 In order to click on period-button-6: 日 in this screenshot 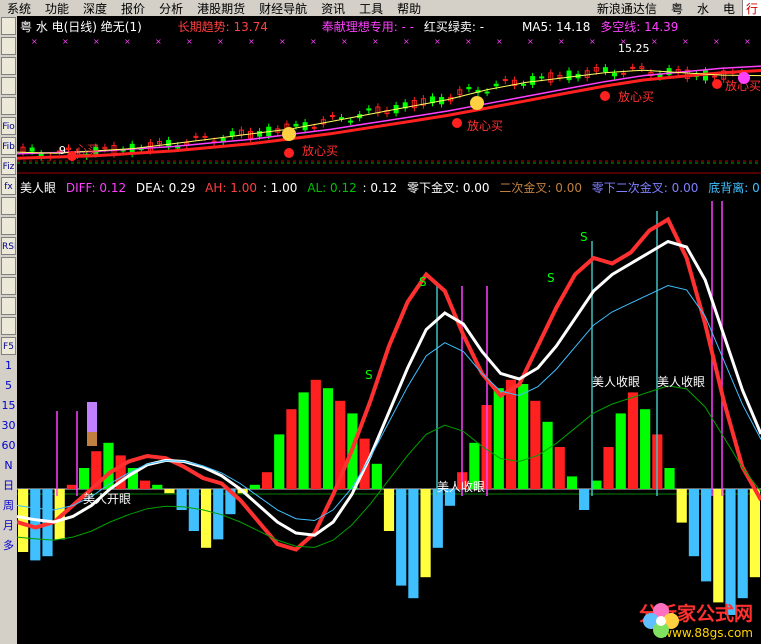, I will do `click(8, 486)`.